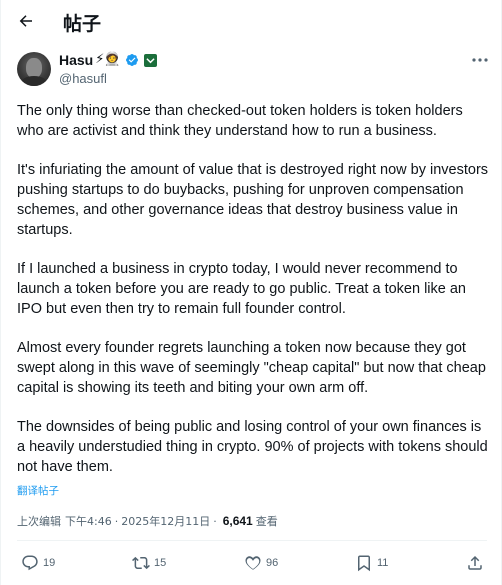 This screenshot has width=502, height=585. Describe the element at coordinates (38, 490) in the screenshot. I see `translate-post-link: 翻译帖子` at that location.